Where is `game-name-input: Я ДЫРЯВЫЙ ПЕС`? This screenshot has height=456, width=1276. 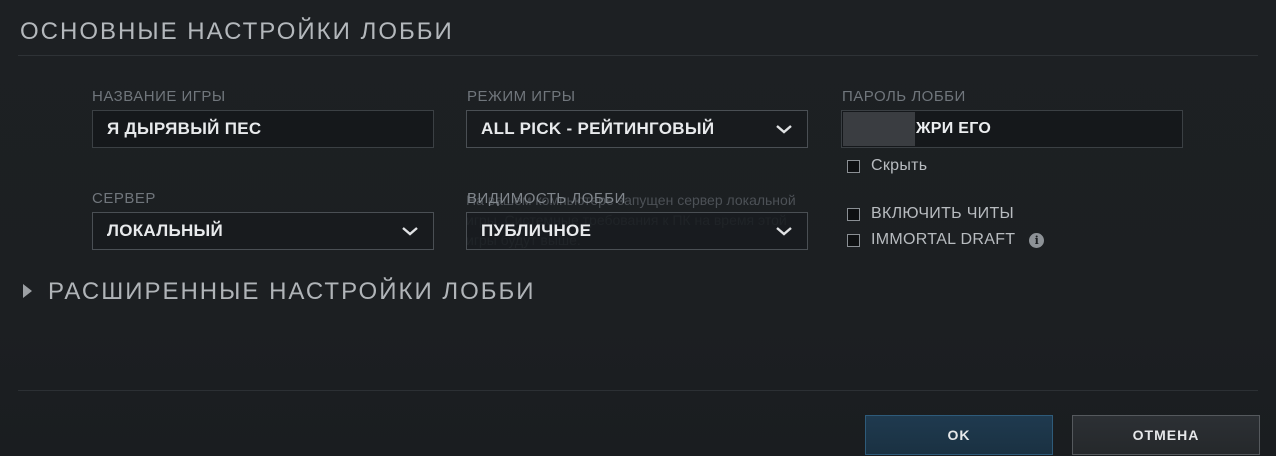
game-name-input: Я ДЫРЯВЫЙ ПЕС is located at coordinates (263, 129).